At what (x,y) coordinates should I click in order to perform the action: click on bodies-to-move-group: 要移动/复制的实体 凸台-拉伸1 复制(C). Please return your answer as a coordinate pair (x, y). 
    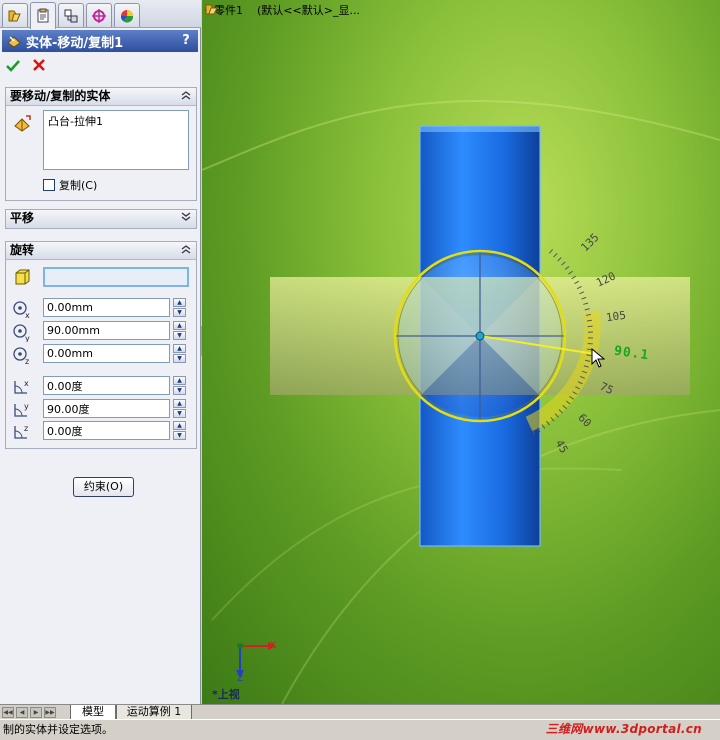
    Looking at the image, I should click on (101, 144).